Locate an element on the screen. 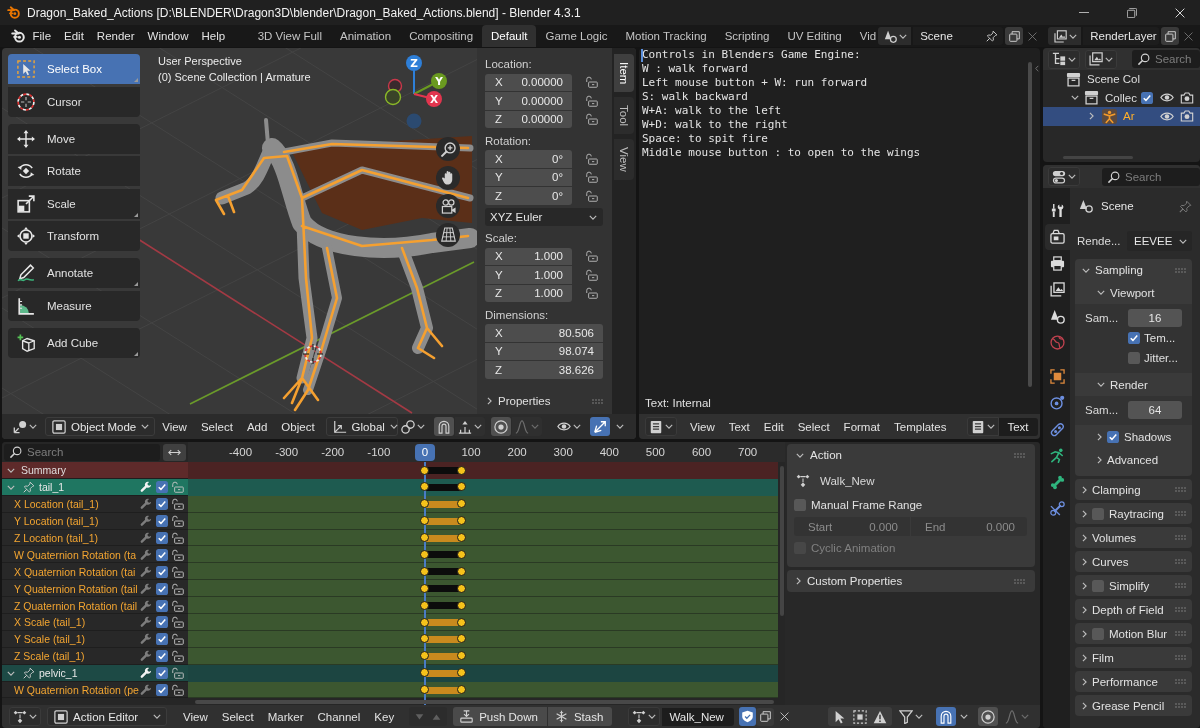 This screenshot has height=728, width=1200. channel-row: Y Quaternion Rotation (tail is located at coordinates (95, 589).